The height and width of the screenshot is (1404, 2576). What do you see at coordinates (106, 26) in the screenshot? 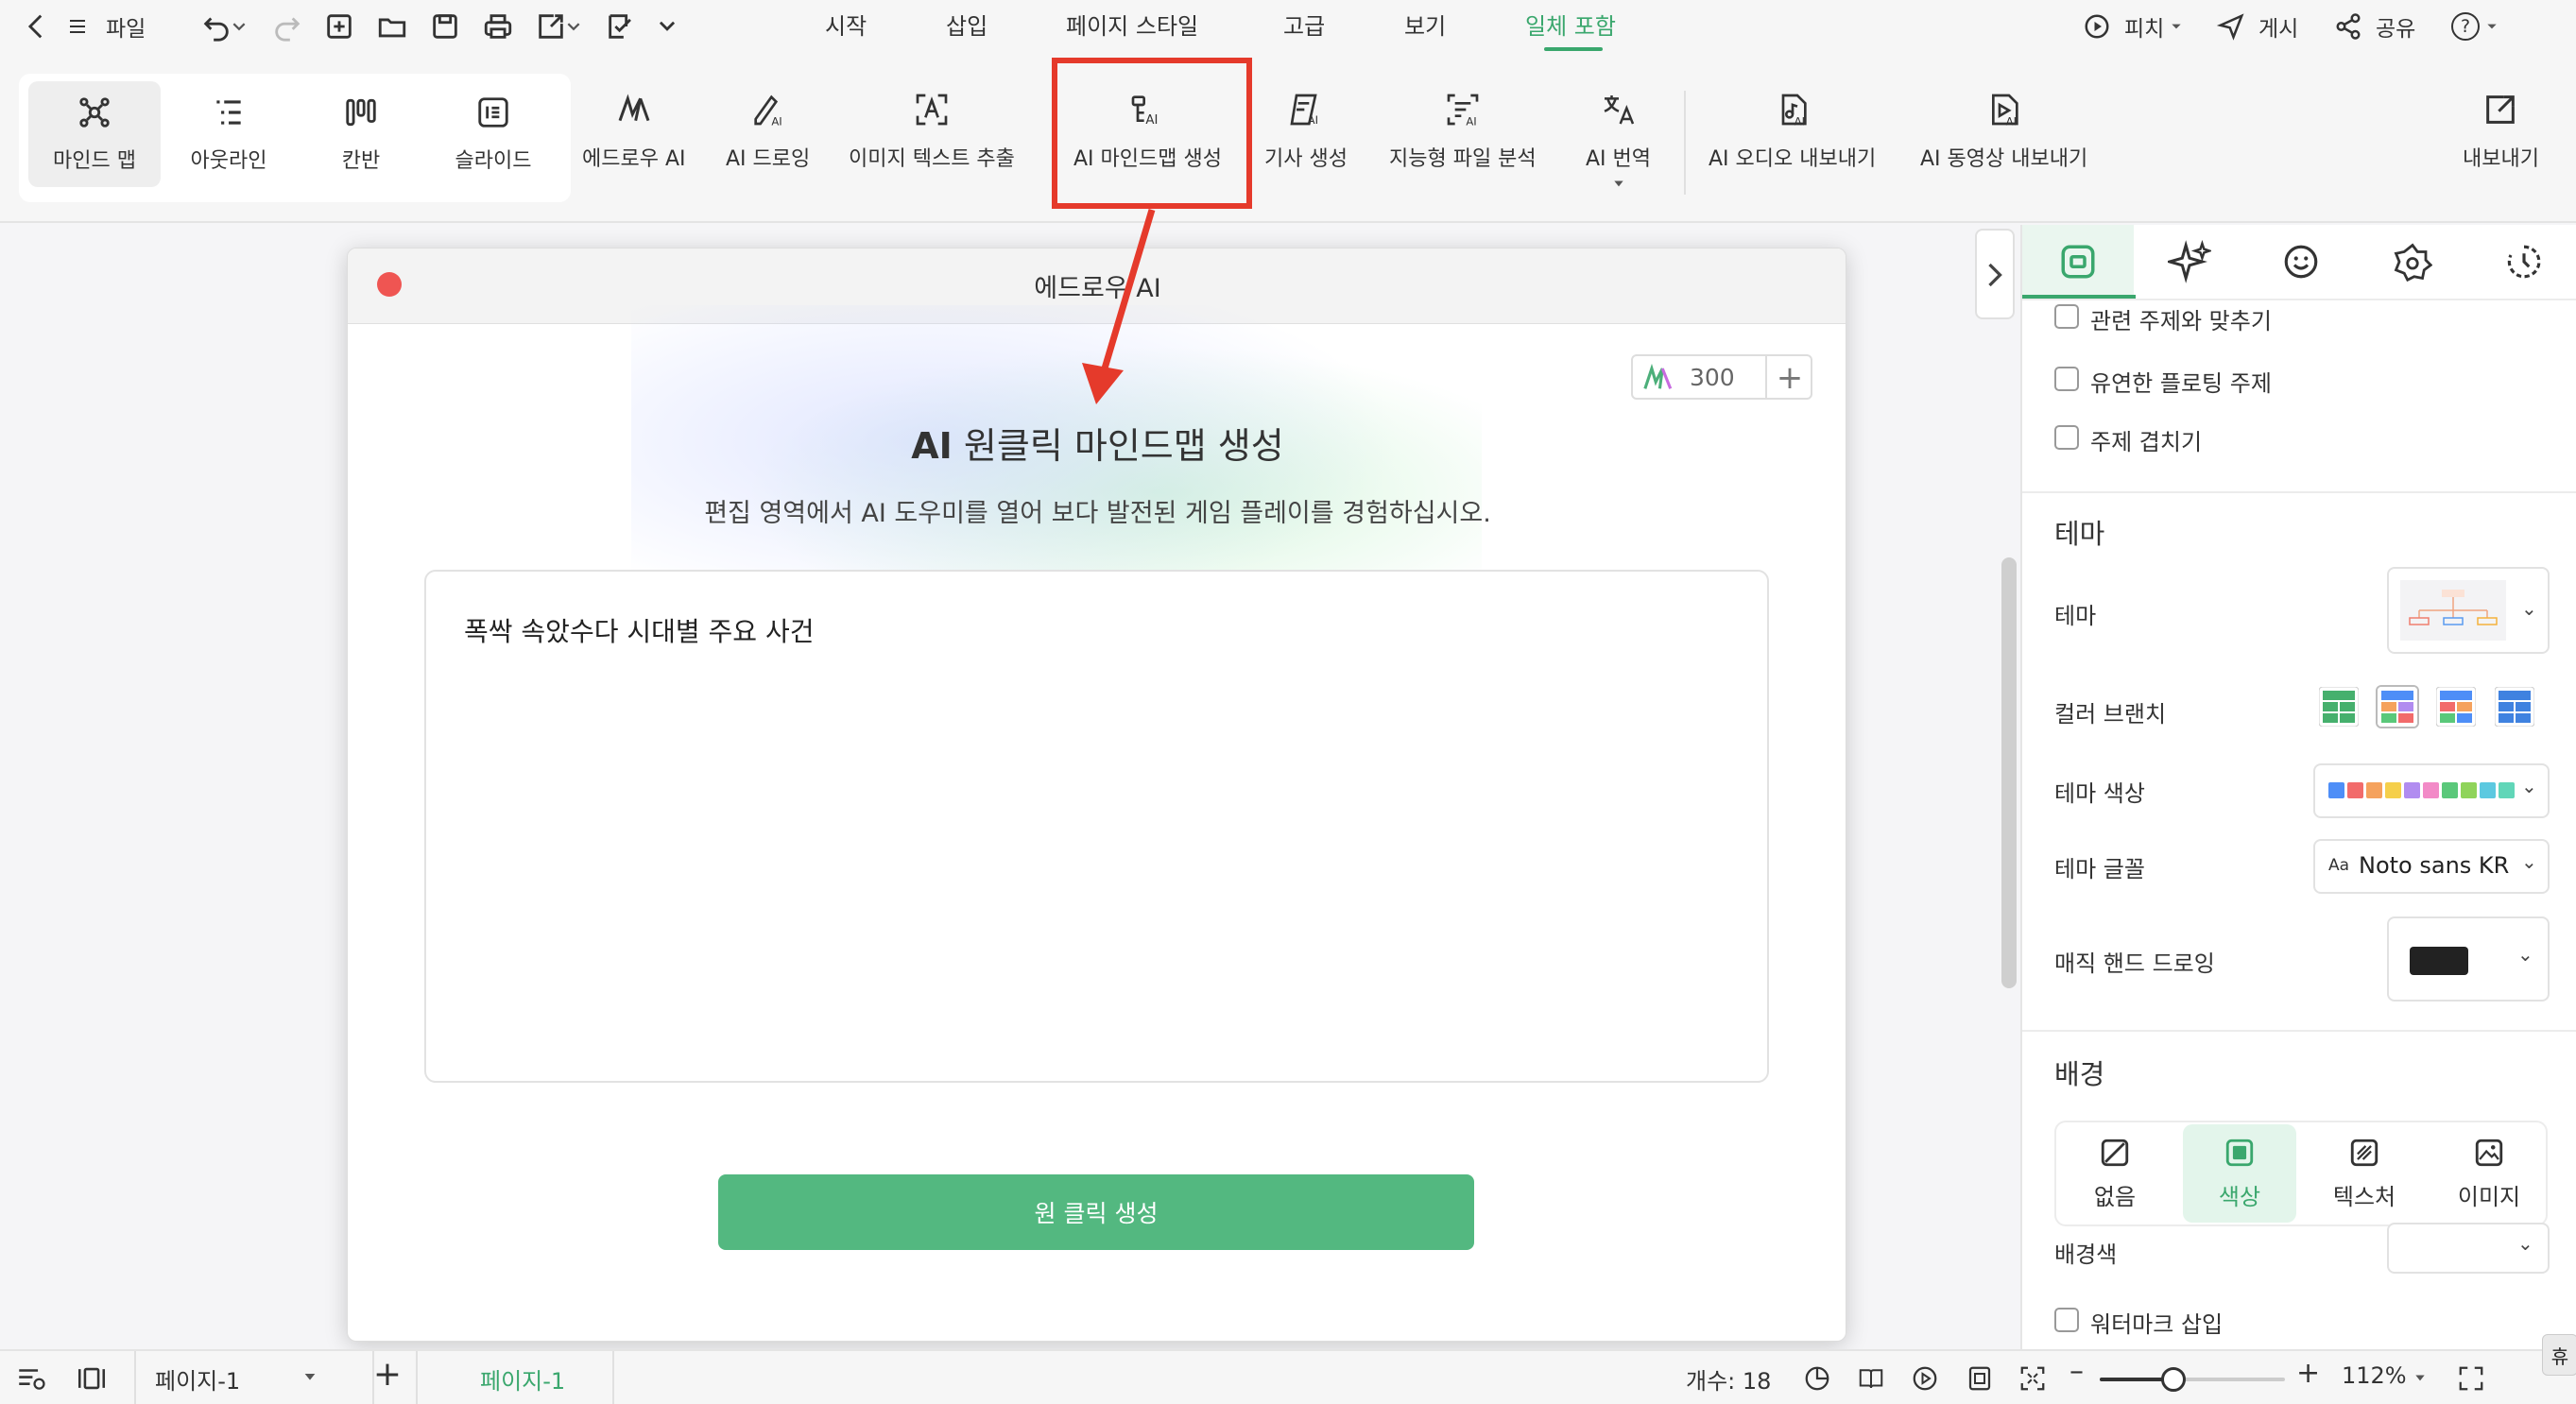
I see `file-menu: 파일` at bounding box center [106, 26].